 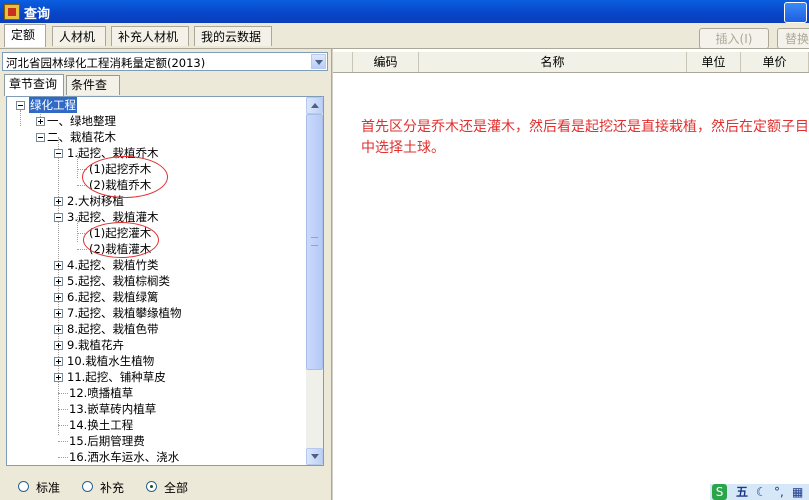 What do you see at coordinates (107, 441) in the screenshot?
I see `tree-node: 15.后期管理费` at bounding box center [107, 441].